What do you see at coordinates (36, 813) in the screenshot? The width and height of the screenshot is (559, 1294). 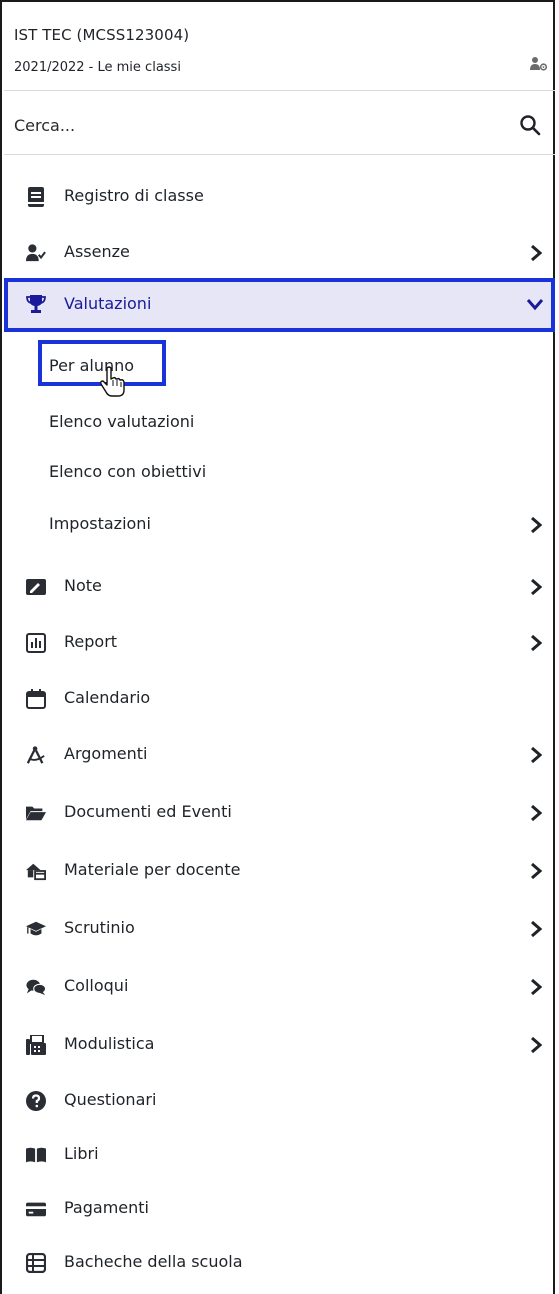 I see `folder-open-icon` at bounding box center [36, 813].